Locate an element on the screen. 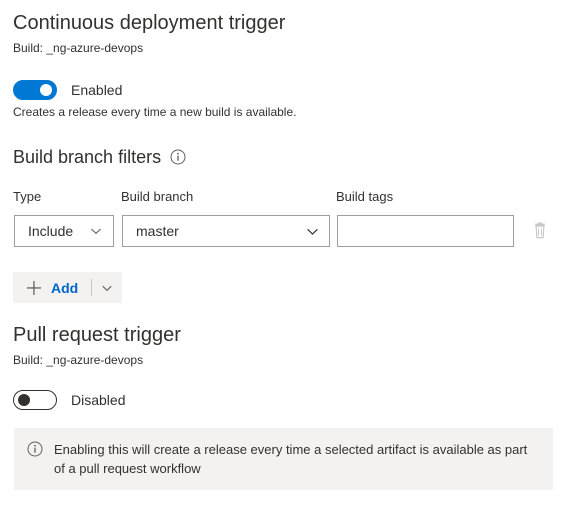 The height and width of the screenshot is (506, 571). add-filter-label: Add is located at coordinates (65, 287).